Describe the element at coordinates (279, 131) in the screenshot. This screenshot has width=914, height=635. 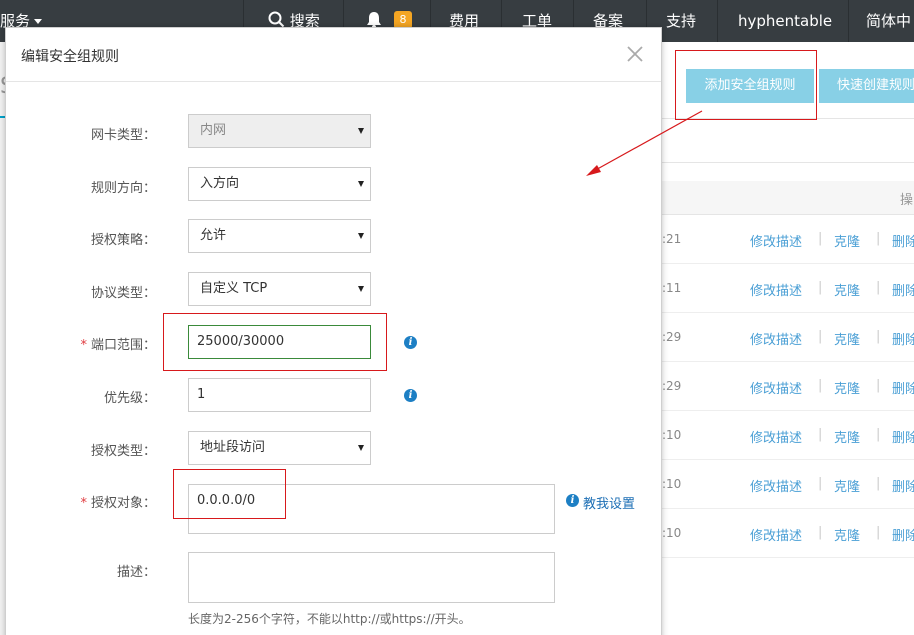
I see `nic-type-select: 内网` at that location.